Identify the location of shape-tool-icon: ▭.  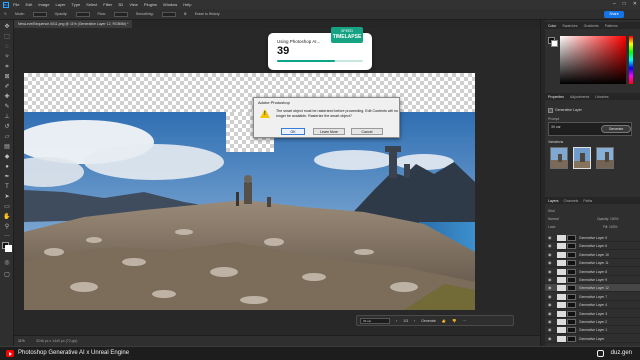
(7, 207).